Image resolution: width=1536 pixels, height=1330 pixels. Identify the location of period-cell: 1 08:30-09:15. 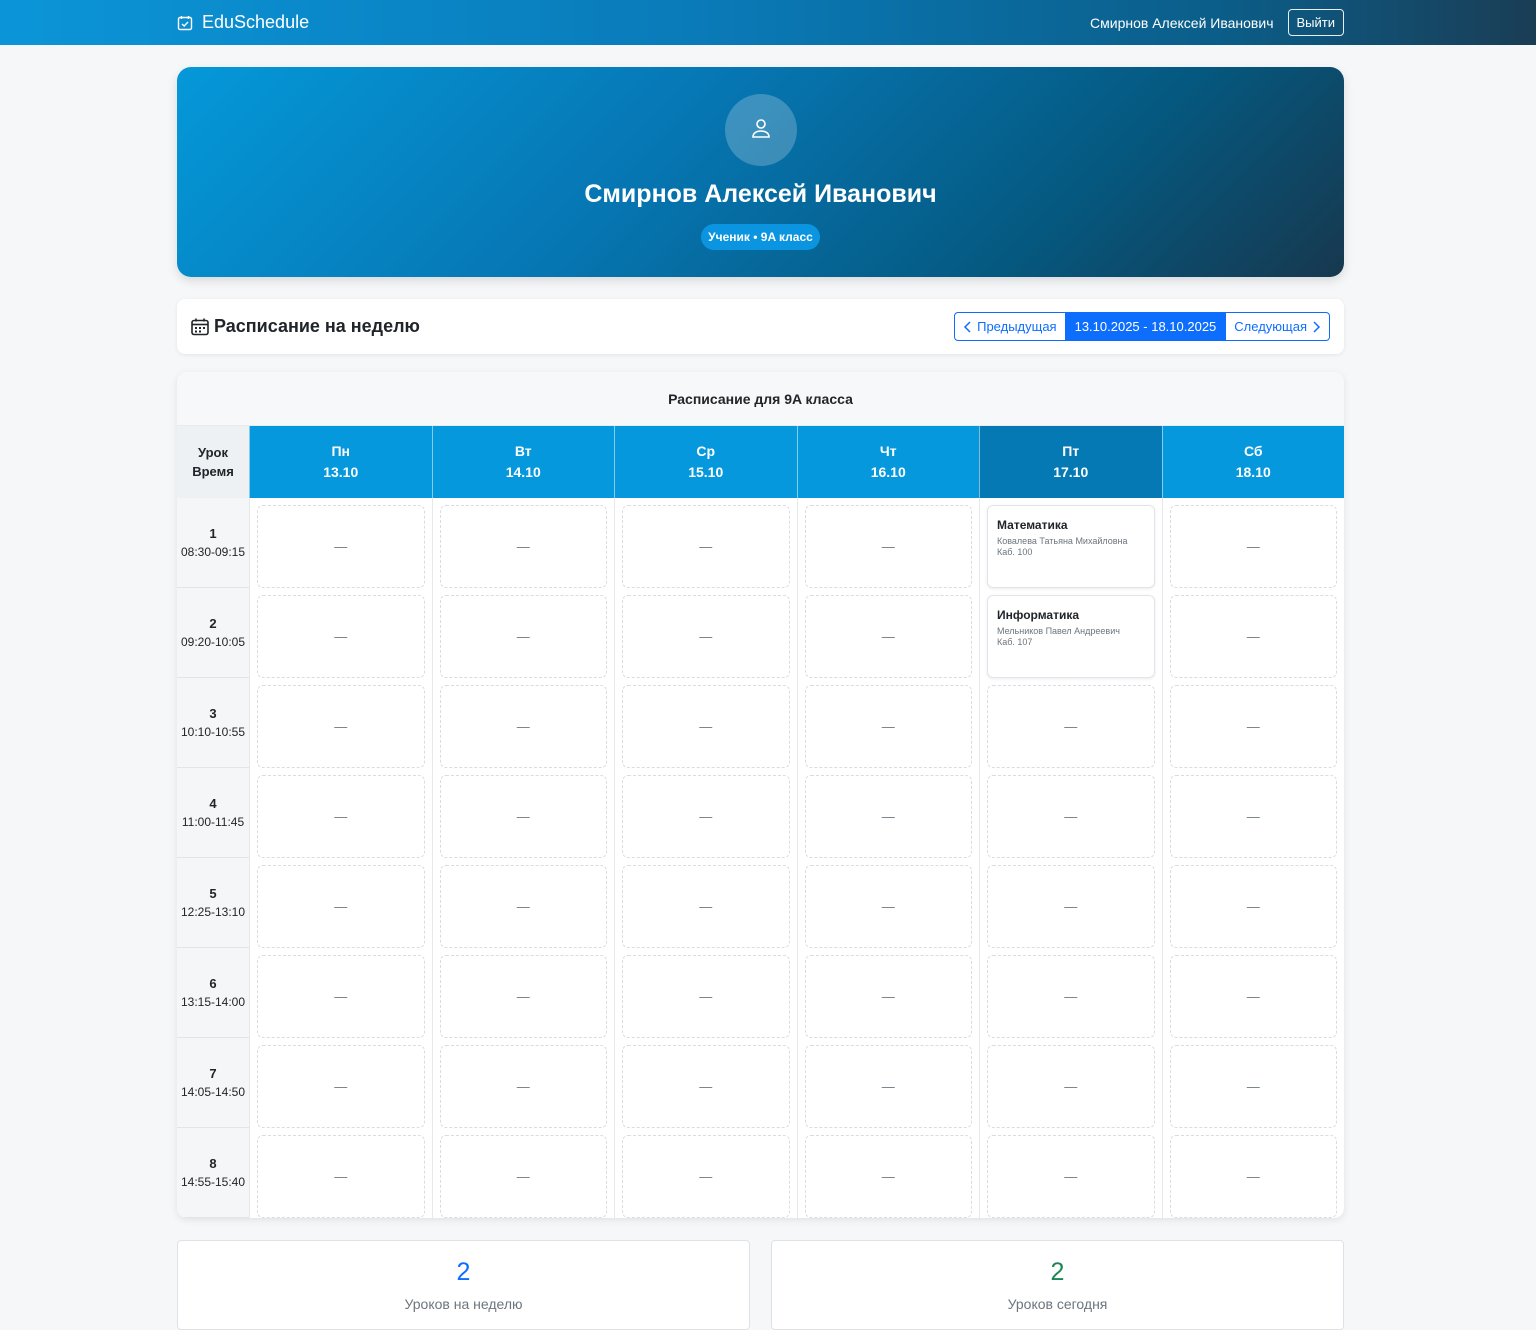
(213, 543).